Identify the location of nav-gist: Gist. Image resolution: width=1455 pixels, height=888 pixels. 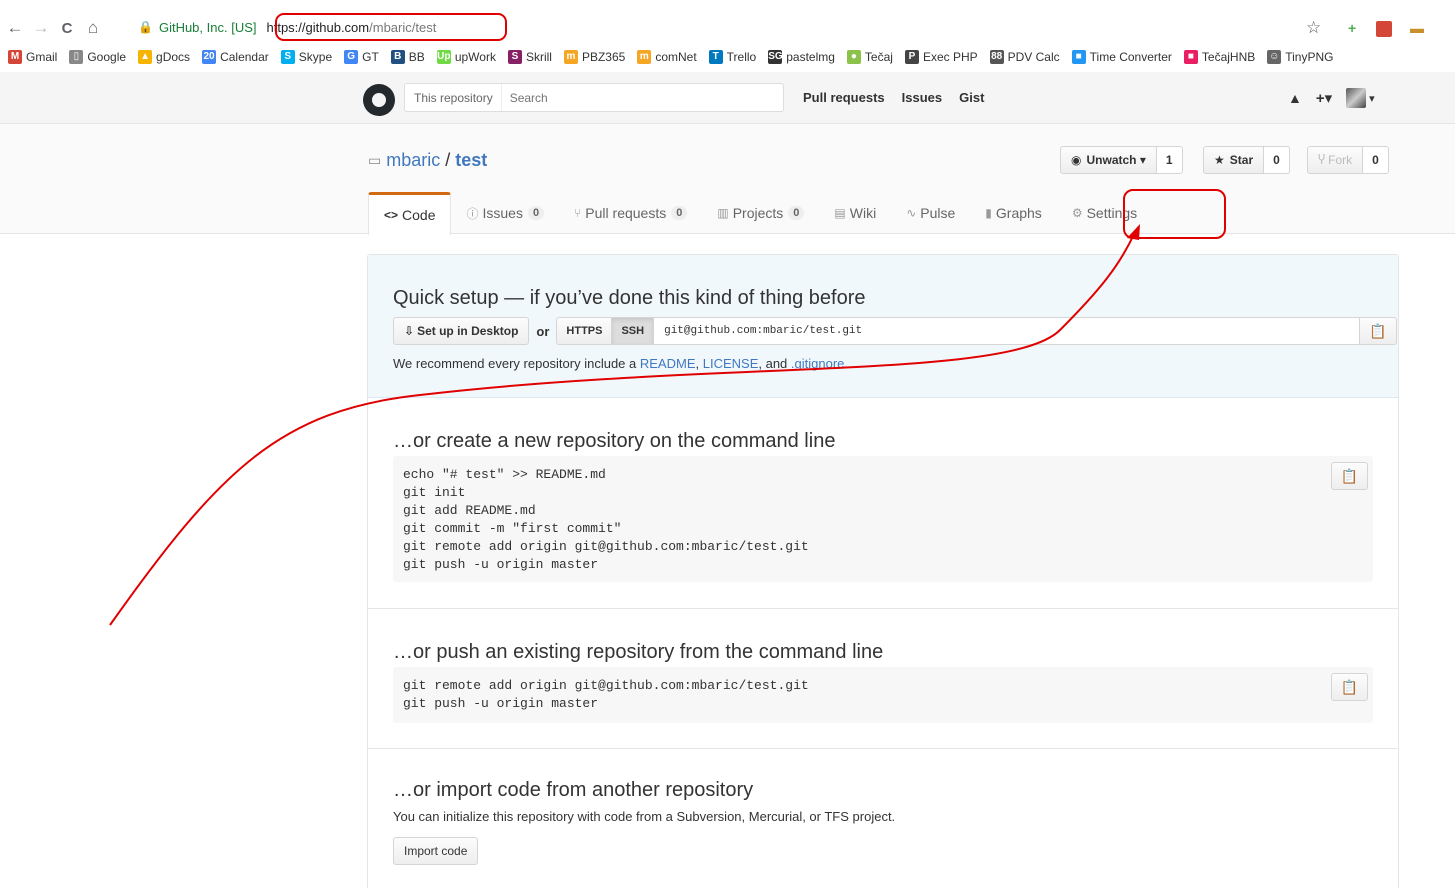
(971, 97).